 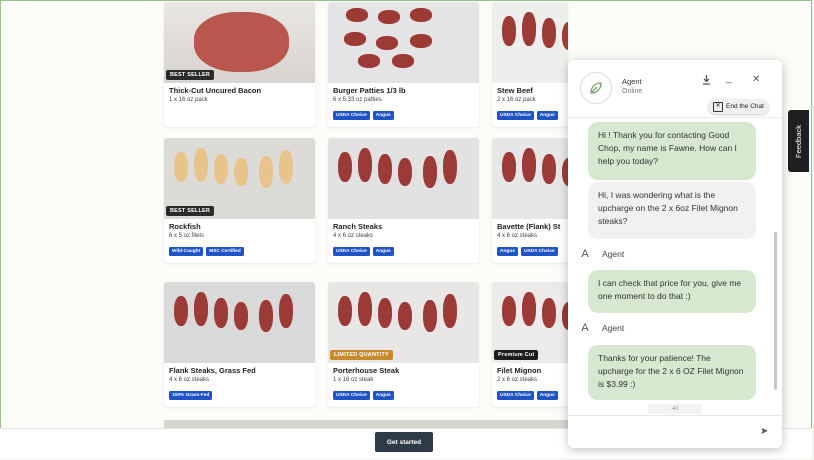 What do you see at coordinates (764, 431) in the screenshot?
I see `send-icon: ➤` at bounding box center [764, 431].